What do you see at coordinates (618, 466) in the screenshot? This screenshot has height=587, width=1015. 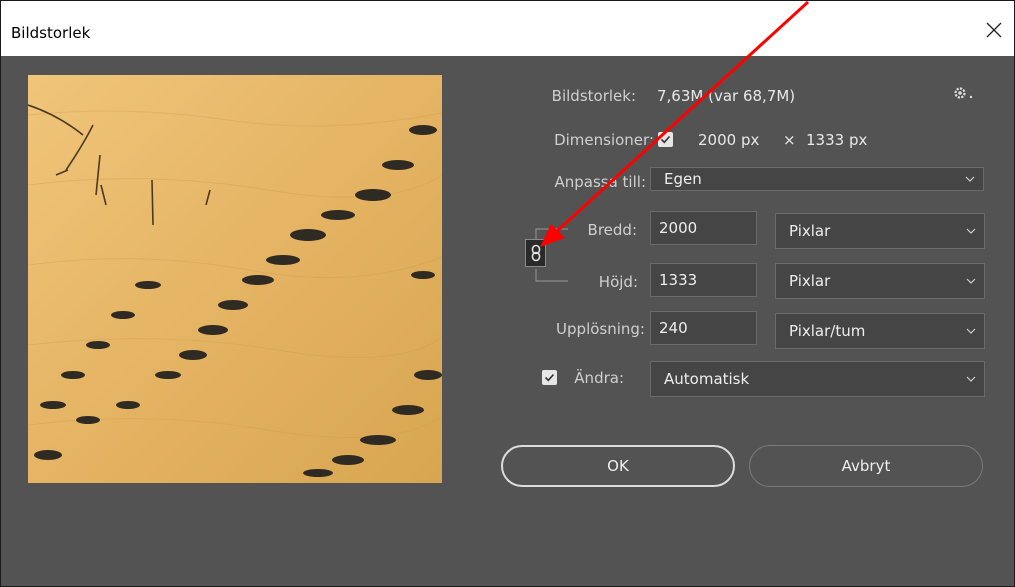 I see `ok-button: OK` at bounding box center [618, 466].